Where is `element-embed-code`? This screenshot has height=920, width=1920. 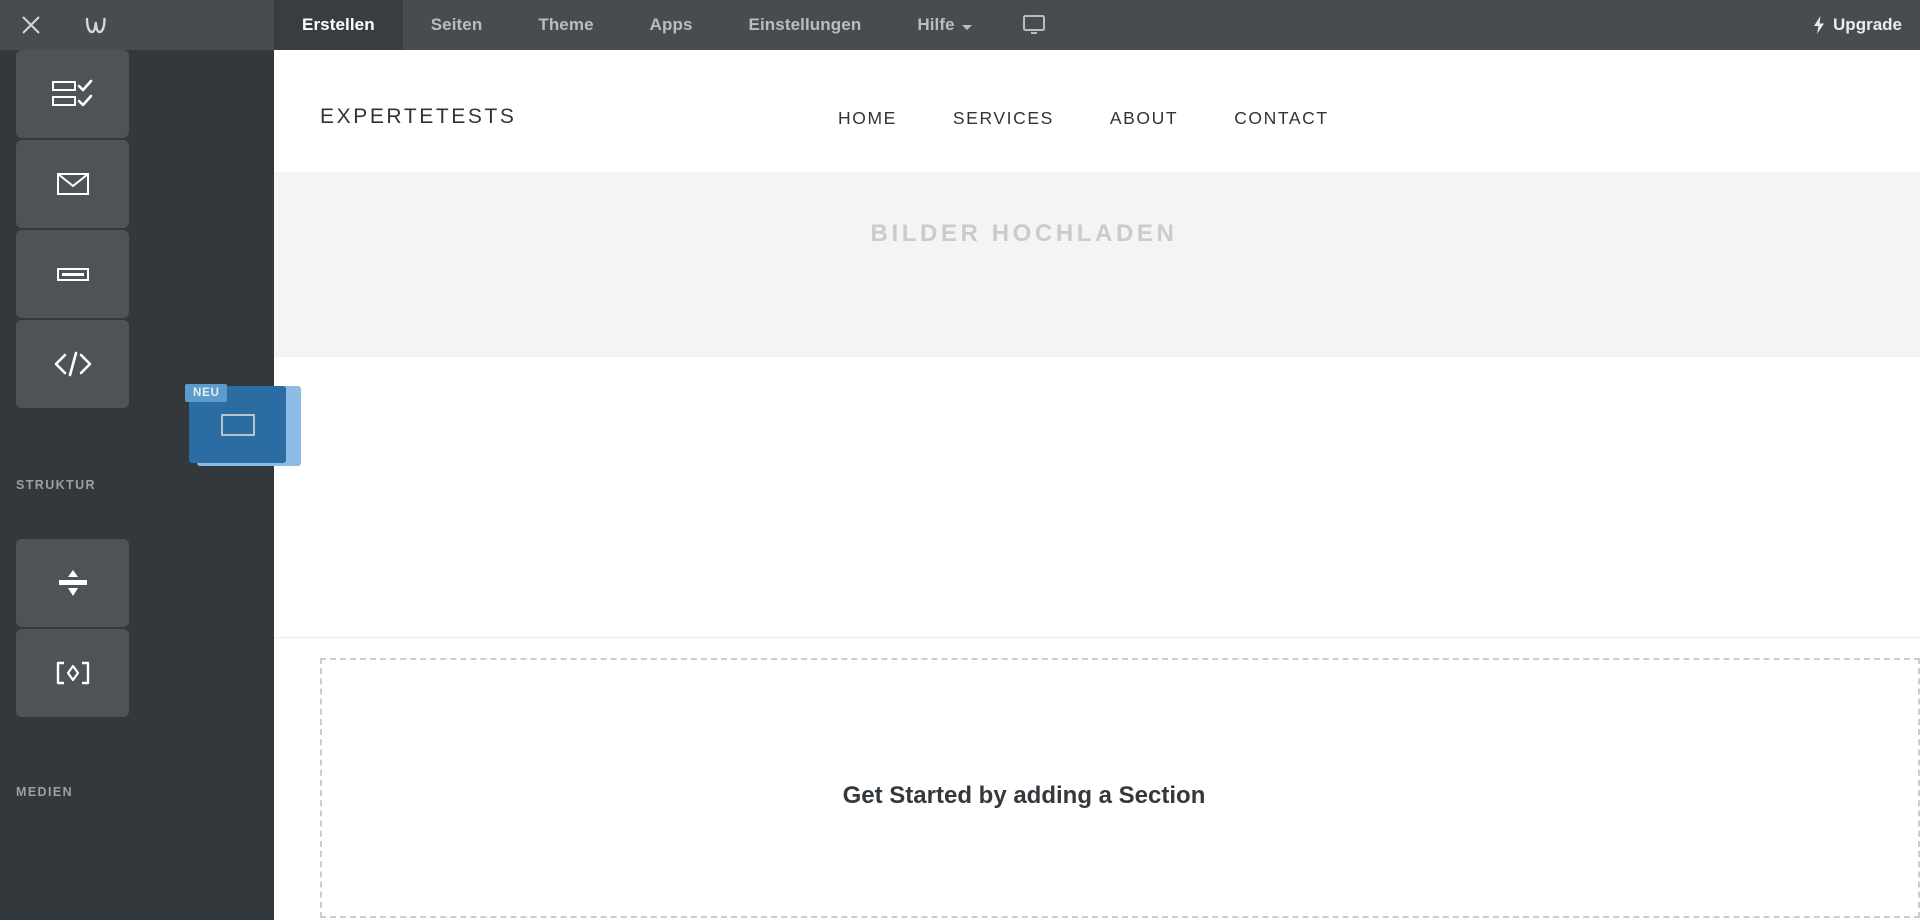
element-embed-code is located at coordinates (72, 364).